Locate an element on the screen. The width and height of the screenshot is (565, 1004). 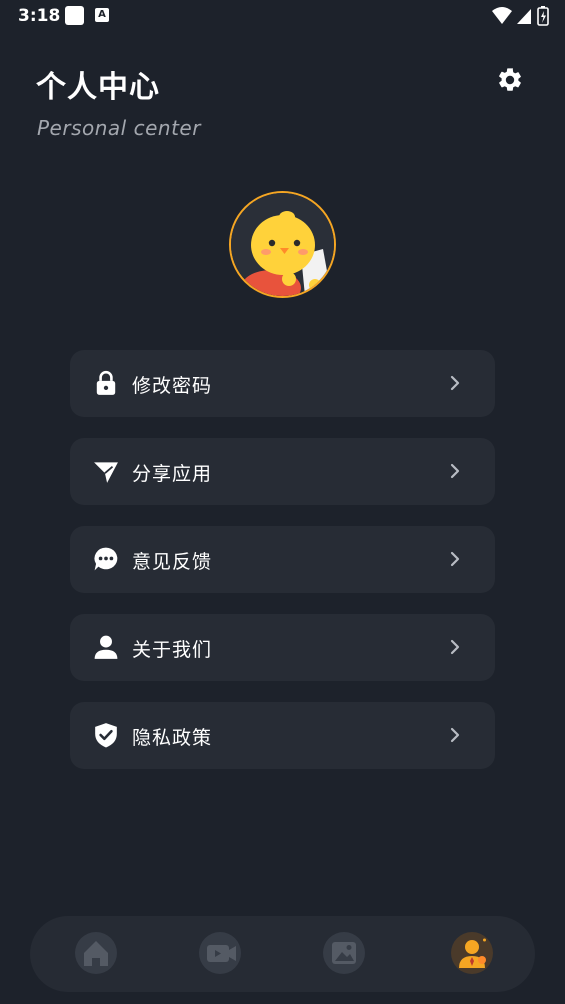
bottom-nav is located at coordinates (282, 954).